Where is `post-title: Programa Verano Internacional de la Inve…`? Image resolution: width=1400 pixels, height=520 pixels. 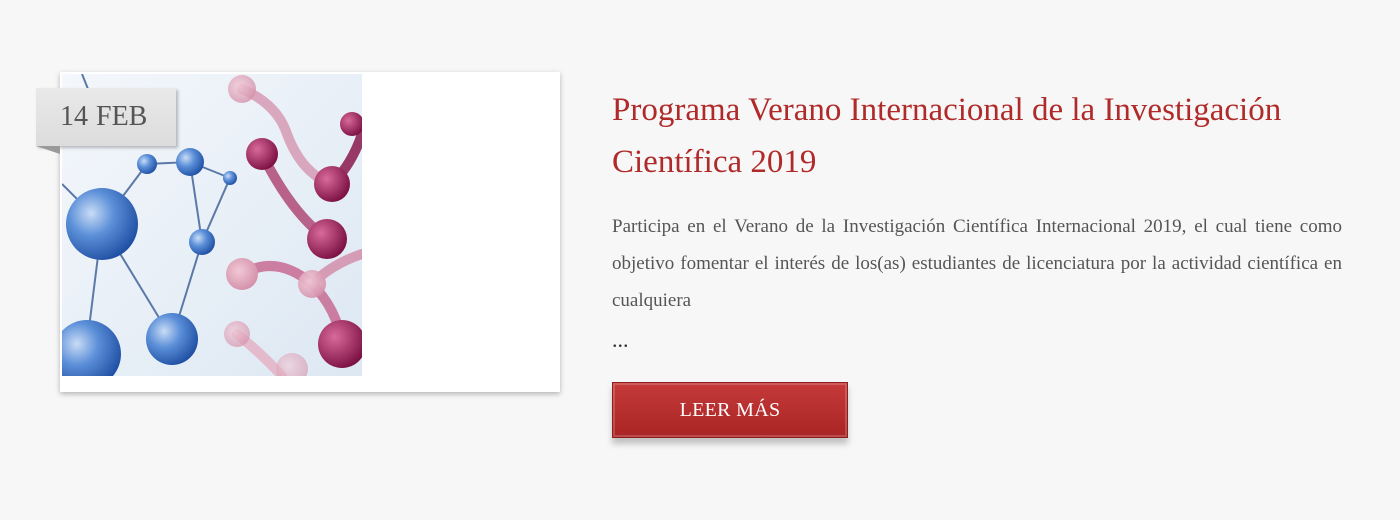 post-title: Programa Verano Internacional de la Inve… is located at coordinates (977, 136).